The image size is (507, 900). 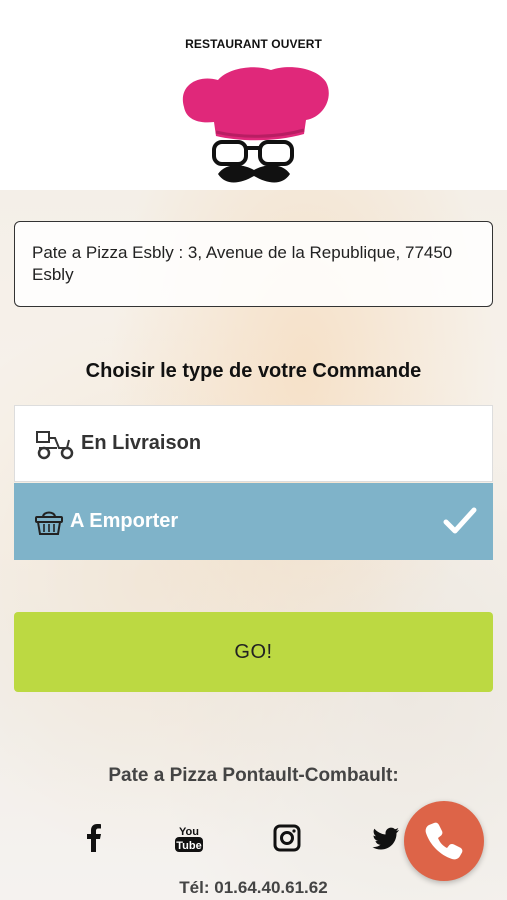 What do you see at coordinates (49, 523) in the screenshot?
I see `basket-icon` at bounding box center [49, 523].